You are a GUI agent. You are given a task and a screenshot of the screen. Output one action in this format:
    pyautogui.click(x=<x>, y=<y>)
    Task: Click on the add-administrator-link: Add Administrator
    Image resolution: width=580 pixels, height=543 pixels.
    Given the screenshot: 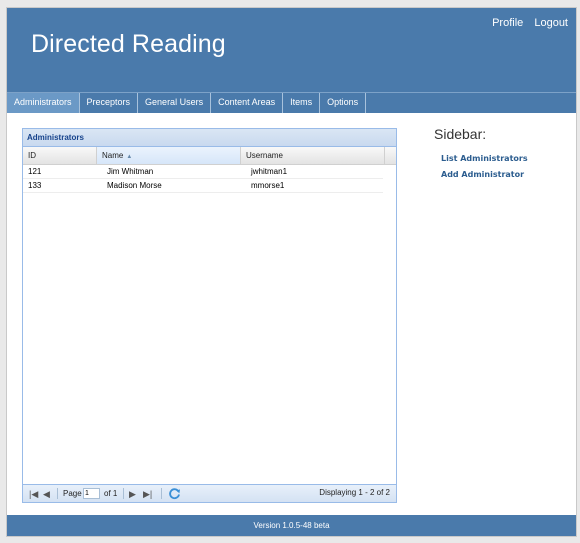 What is the action you would take?
    pyautogui.click(x=507, y=174)
    